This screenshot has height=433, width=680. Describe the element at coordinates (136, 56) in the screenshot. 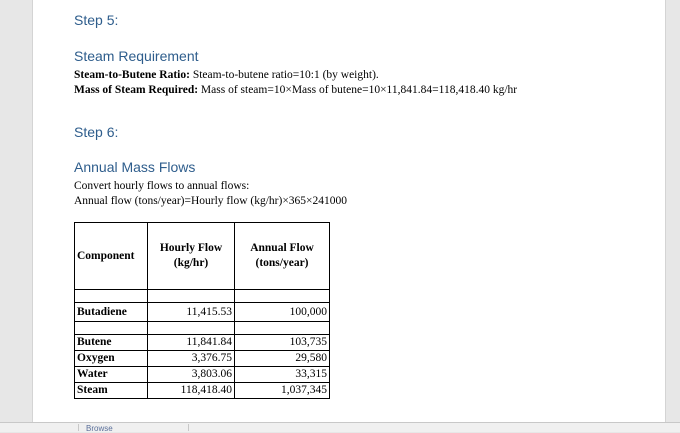

I see `steam-requirement-heading: Steam Requirement` at that location.